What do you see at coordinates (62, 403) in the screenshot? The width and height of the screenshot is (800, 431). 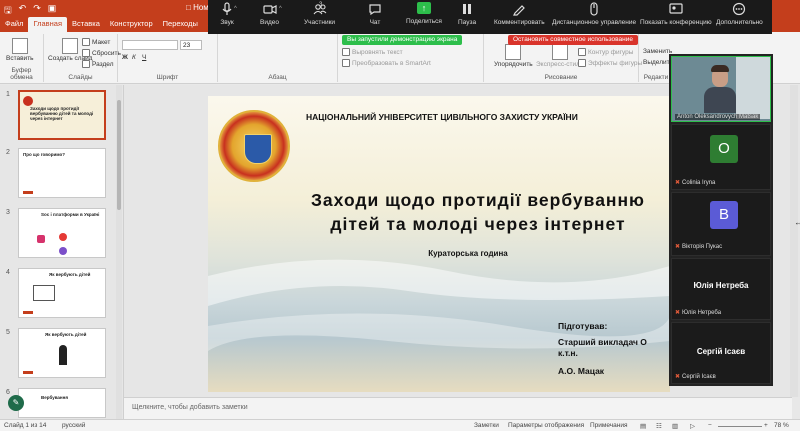 I see `slide-thumbnail-6: Вербування` at bounding box center [62, 403].